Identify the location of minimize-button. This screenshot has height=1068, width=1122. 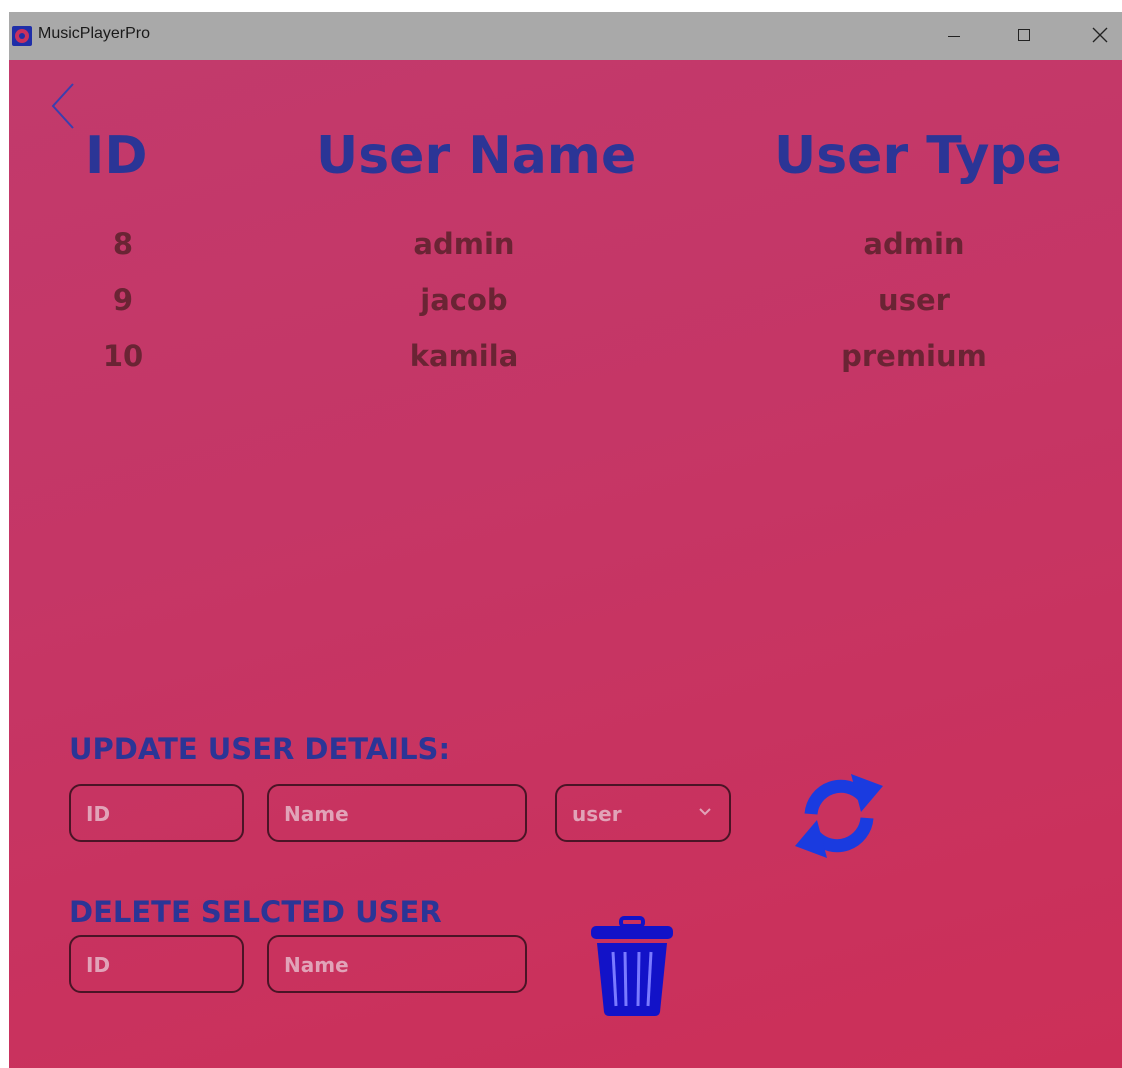
(954, 36).